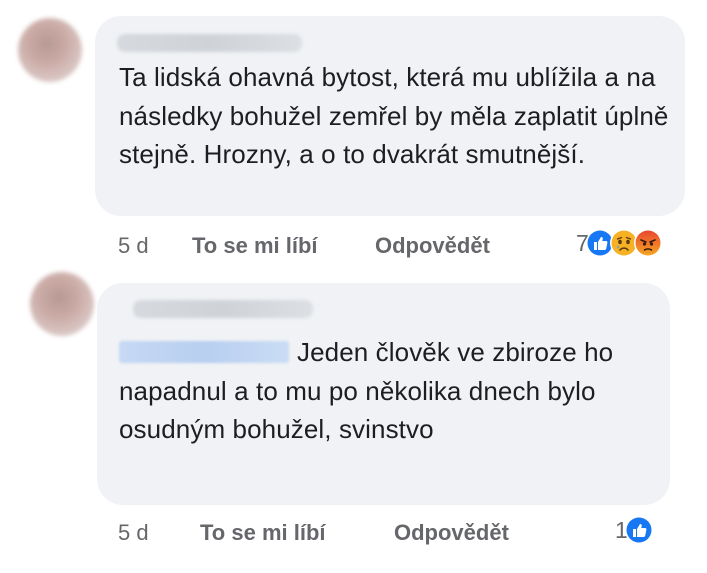 Image resolution: width=707 pixels, height=573 pixels. Describe the element at coordinates (639, 530) in the screenshot. I see `like-icon` at that location.